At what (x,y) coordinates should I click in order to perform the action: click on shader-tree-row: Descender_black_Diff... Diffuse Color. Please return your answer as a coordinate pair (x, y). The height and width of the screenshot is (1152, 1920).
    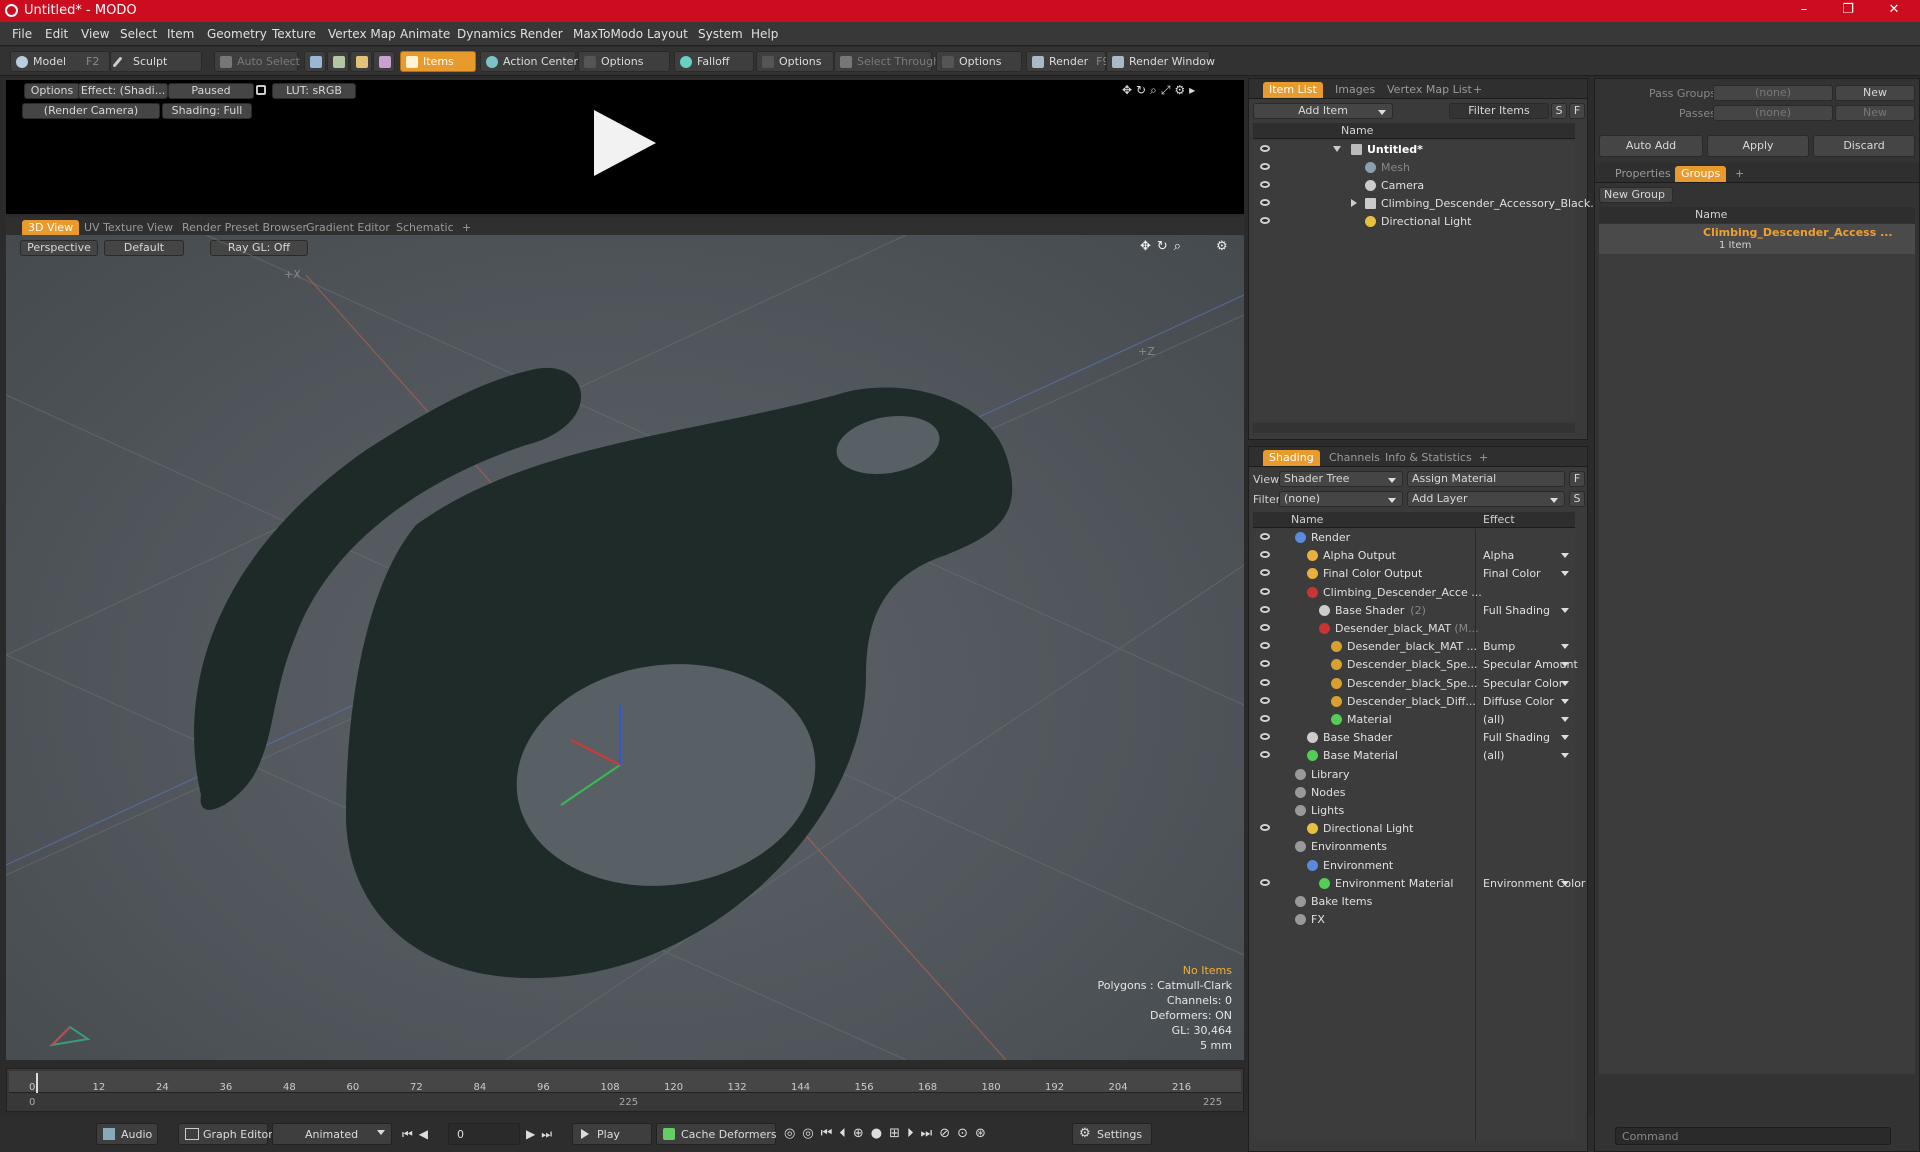
    Looking at the image, I should click on (1414, 702).